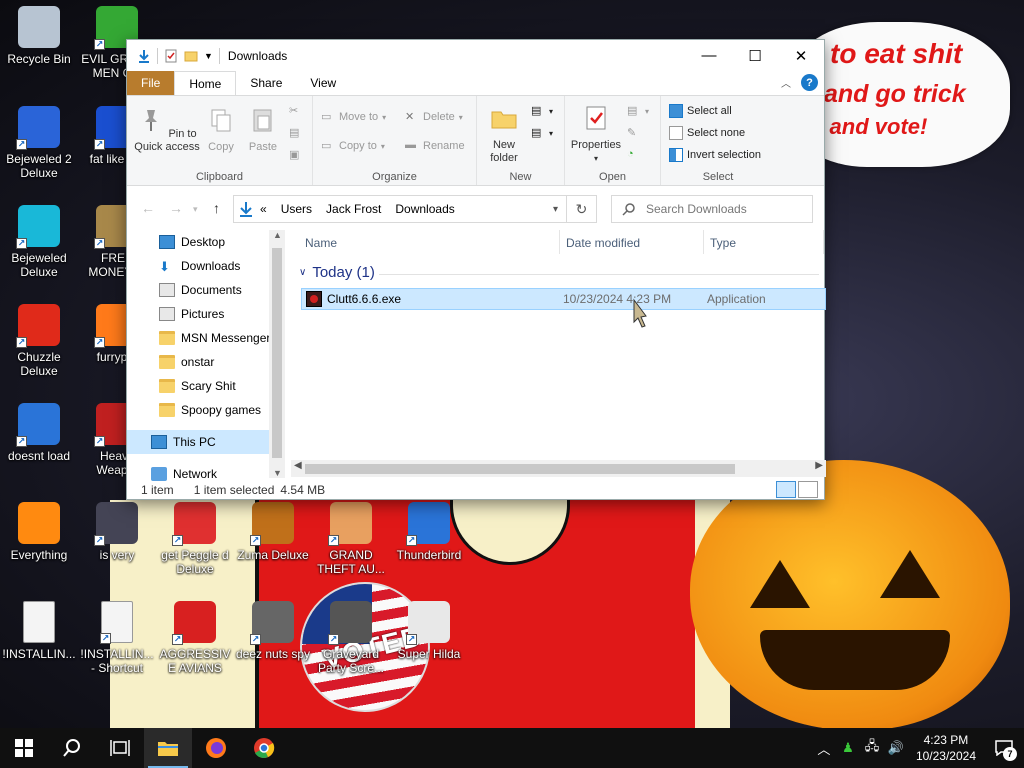  I want to click on desktop-shortcut: ↗ Chuzzle Deluxe, so click(39, 341).